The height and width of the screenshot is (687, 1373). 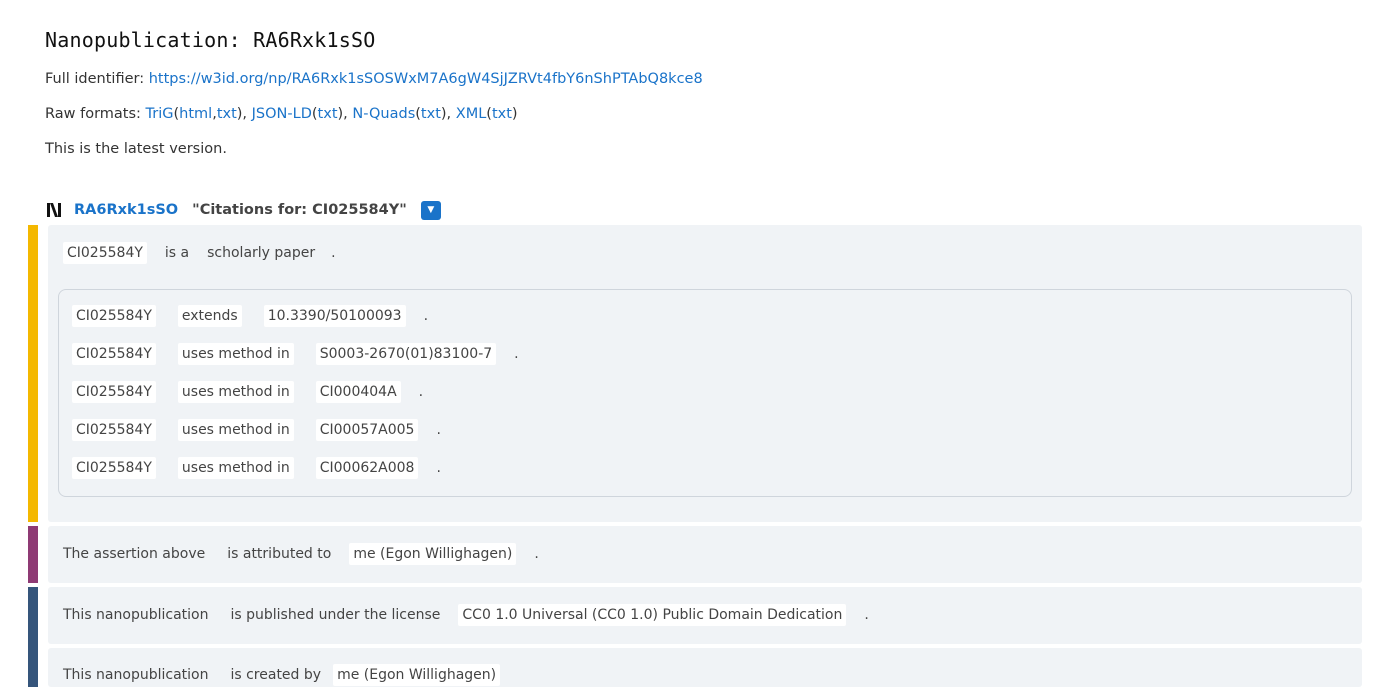 I want to click on assertion-top-triple: CI025584Y is a scholarly paper ., so click(x=200, y=253).